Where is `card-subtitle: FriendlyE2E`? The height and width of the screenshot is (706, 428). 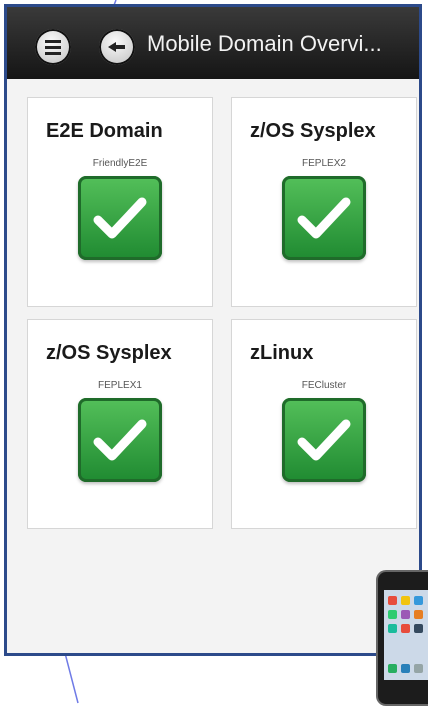 card-subtitle: FriendlyE2E is located at coordinates (120, 163).